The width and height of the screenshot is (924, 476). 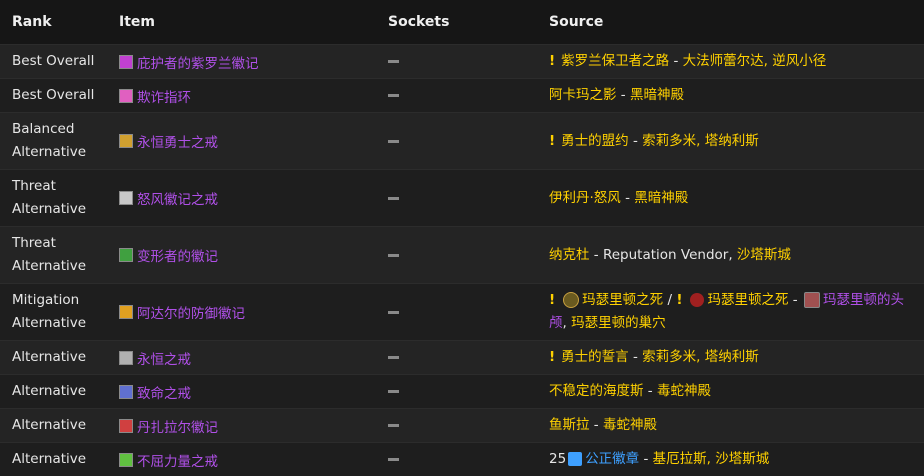 What do you see at coordinates (583, 95) in the screenshot?
I see `boss-link: 阿卡玛之影` at bounding box center [583, 95].